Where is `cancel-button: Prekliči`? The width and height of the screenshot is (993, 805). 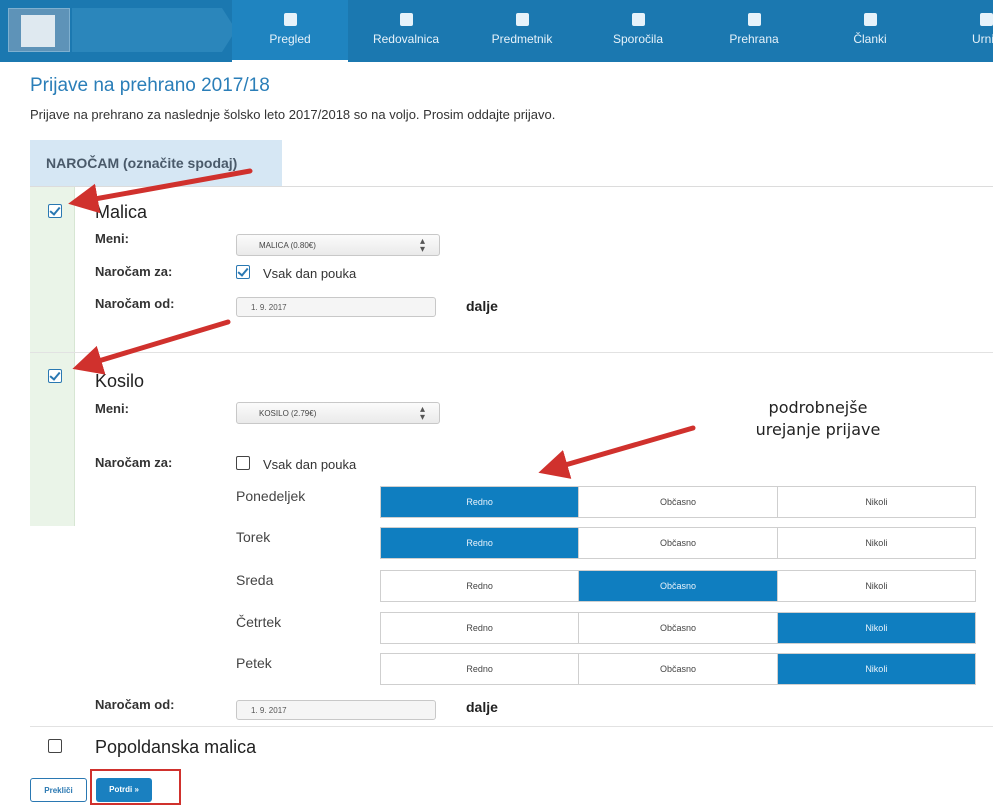 cancel-button: Prekliči is located at coordinates (58, 790).